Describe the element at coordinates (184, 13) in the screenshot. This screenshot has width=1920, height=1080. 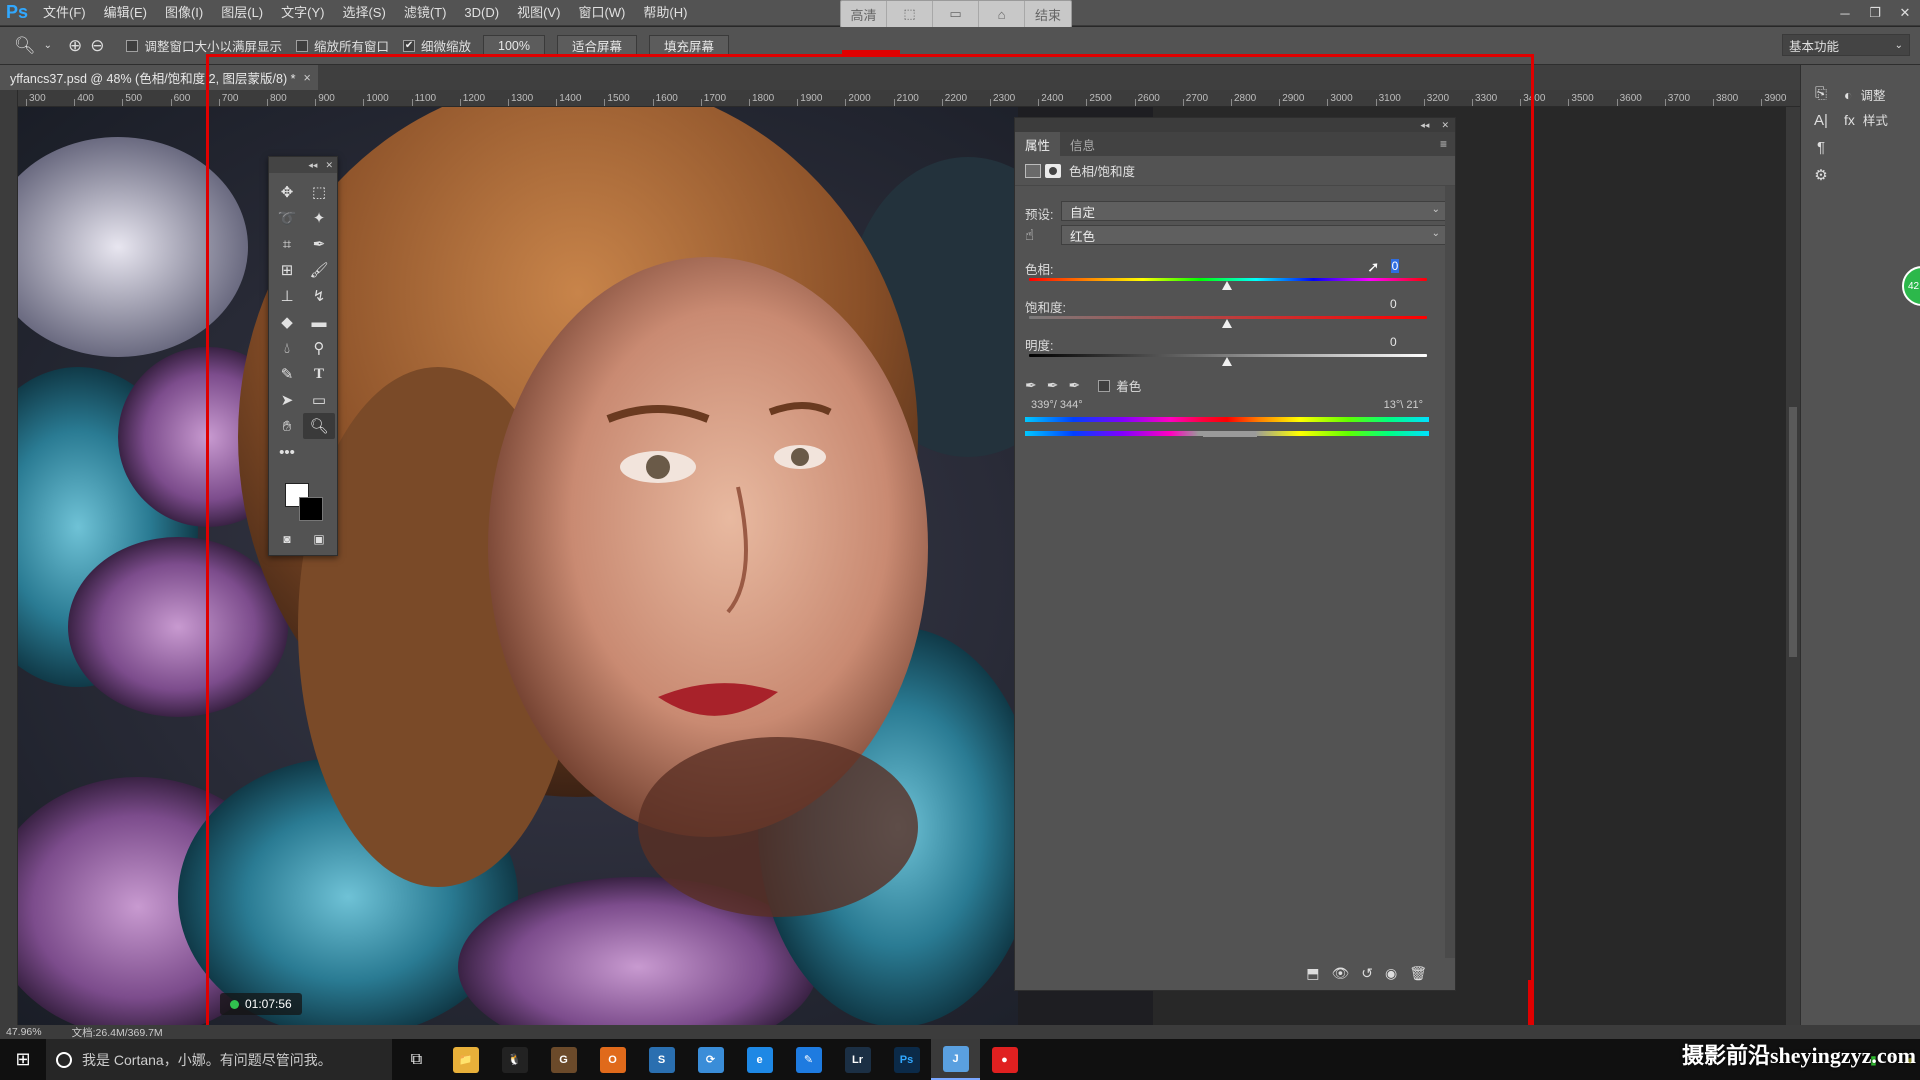
I see `menu-item: 图像(I)` at that location.